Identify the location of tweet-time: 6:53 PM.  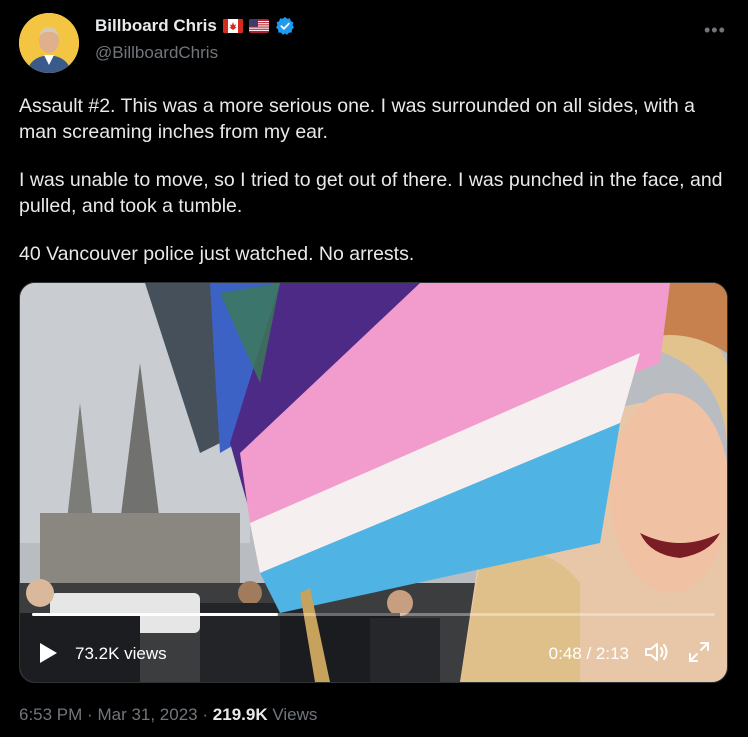
(50, 714).